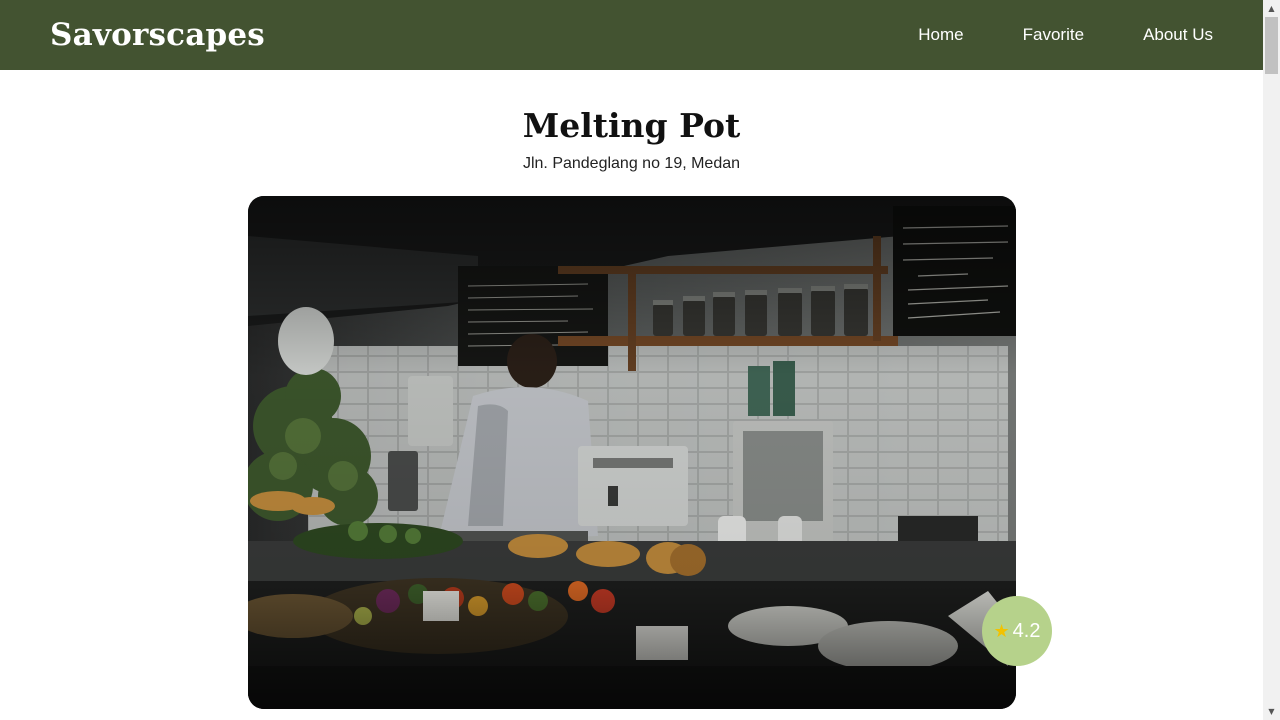 Image resolution: width=1280 pixels, height=720 pixels. What do you see at coordinates (1178, 35) in the screenshot?
I see `nav-about-link: About Us` at bounding box center [1178, 35].